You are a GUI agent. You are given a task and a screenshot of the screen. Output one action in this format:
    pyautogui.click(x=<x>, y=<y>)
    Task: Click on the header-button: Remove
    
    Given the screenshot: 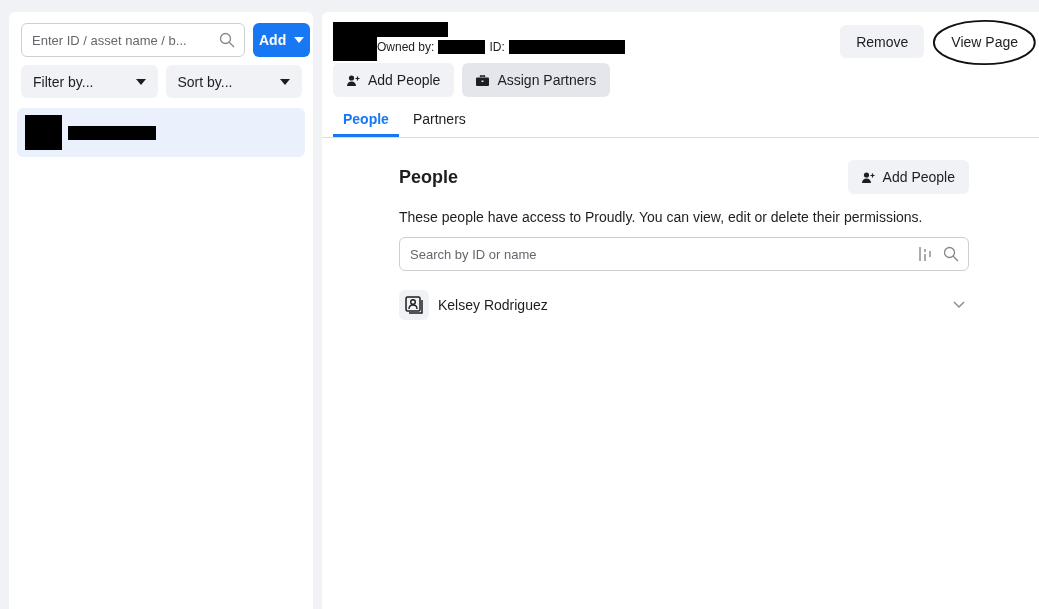 What is the action you would take?
    pyautogui.click(x=882, y=41)
    